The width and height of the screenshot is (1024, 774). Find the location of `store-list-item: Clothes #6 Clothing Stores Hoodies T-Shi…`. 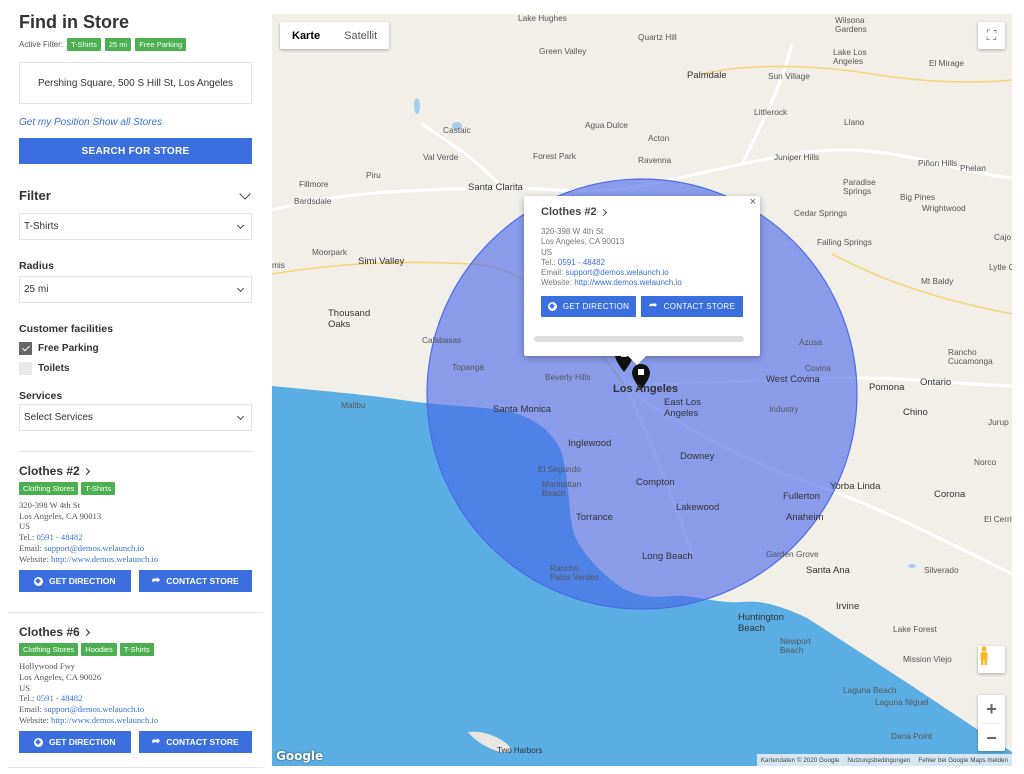

store-list-item: Clothes #6 Clothing Stores Hoodies T-Shi… is located at coordinates (135, 683).